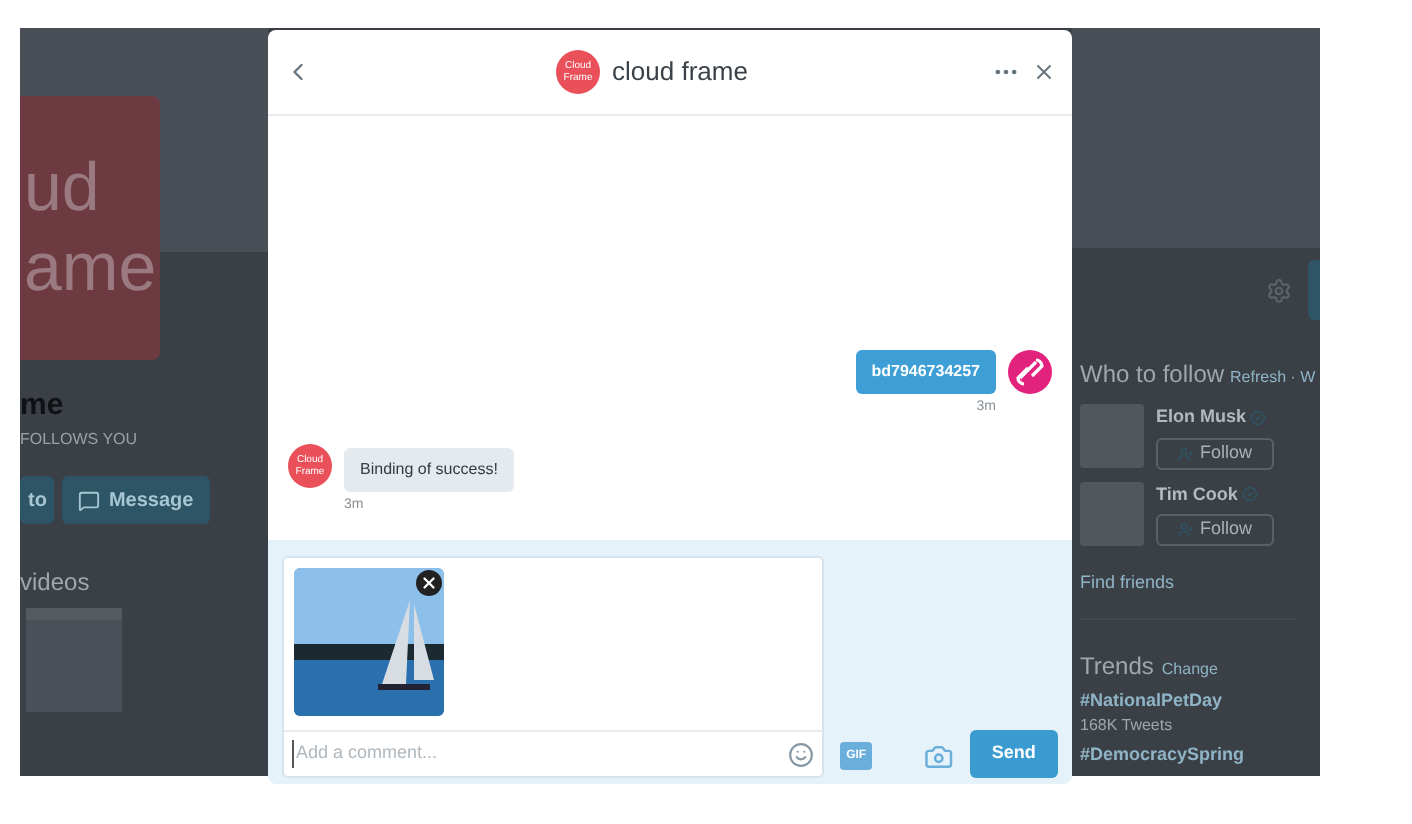  I want to click on logo-text: ame, so click(91, 268).